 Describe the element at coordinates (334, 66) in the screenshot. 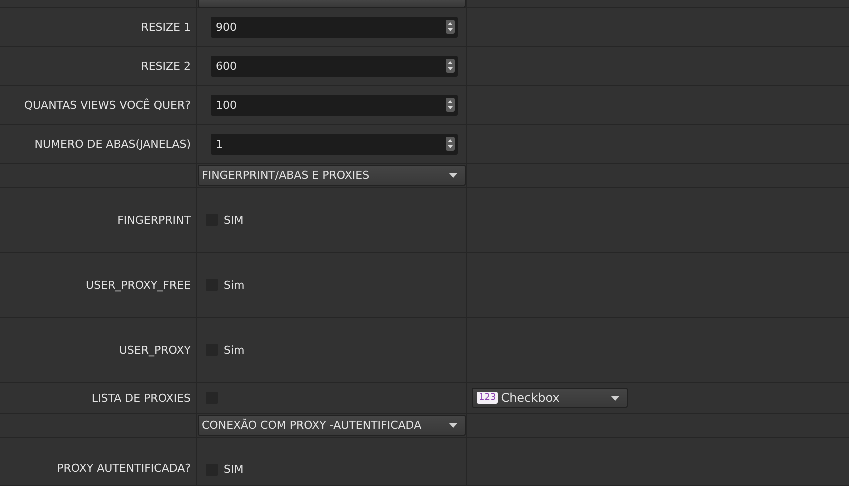

I see `number-field: 600` at that location.